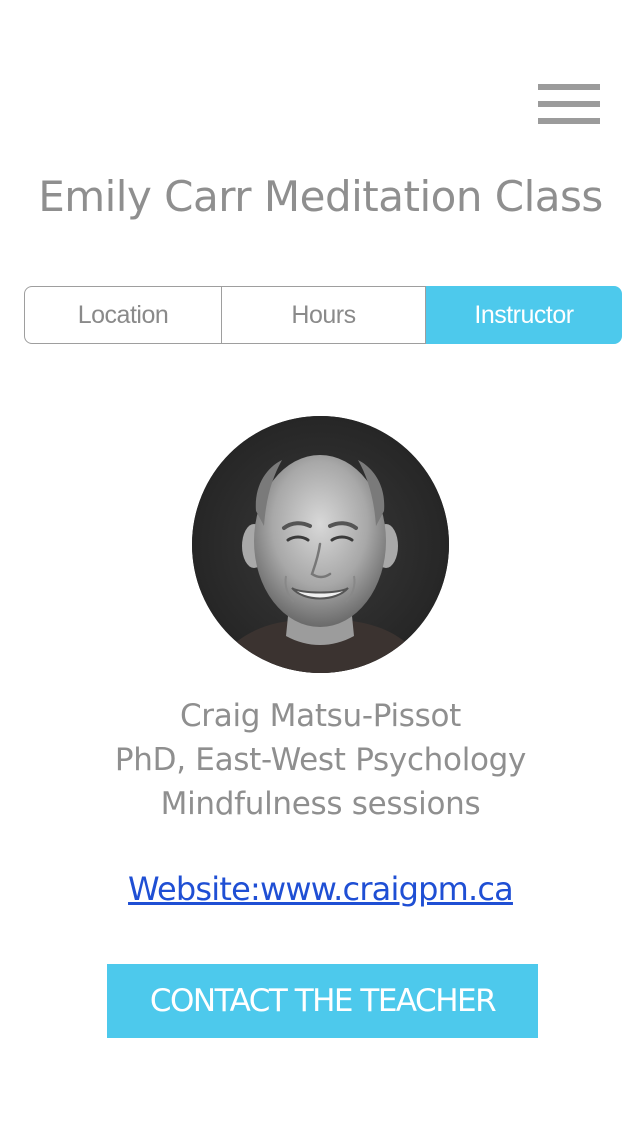 The image size is (641, 1137). Describe the element at coordinates (322, 1001) in the screenshot. I see `contact-teacher-button: CONTACT THE TEACHER` at that location.